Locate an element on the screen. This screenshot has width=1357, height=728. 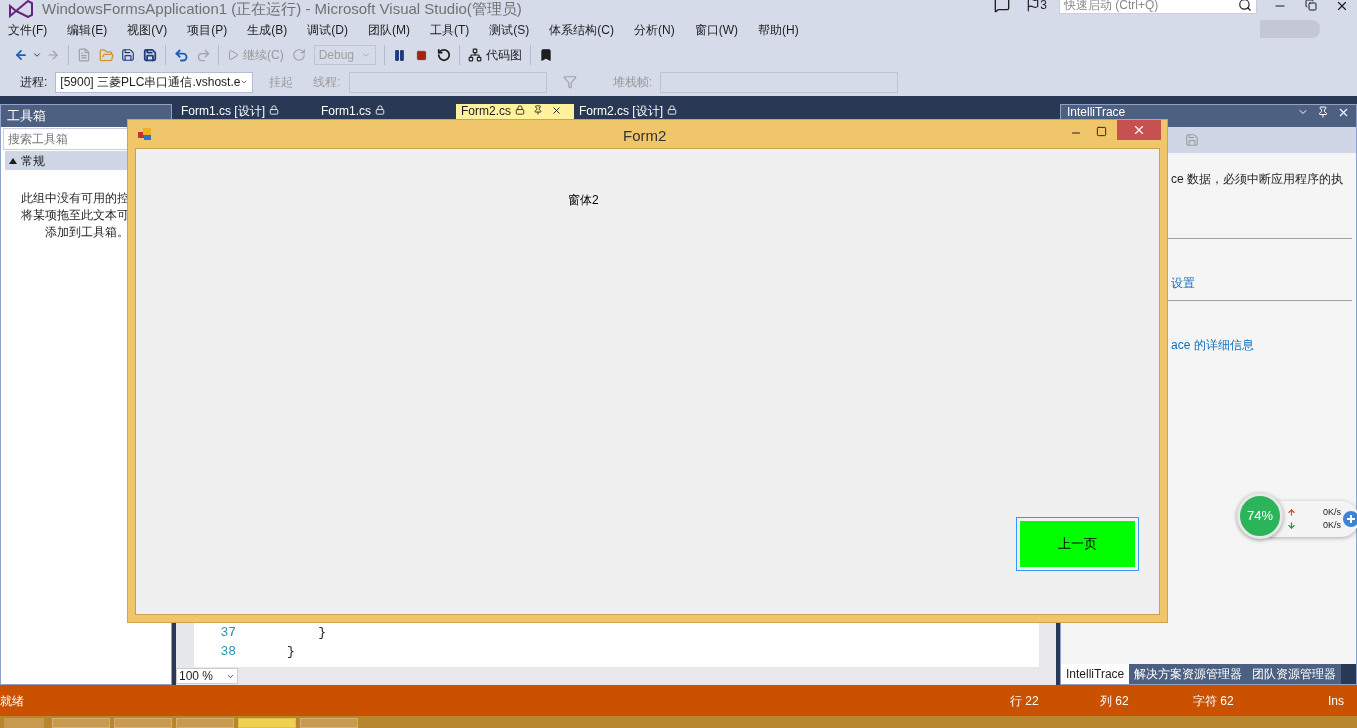
editor-tab: Form2.cs [设计] is located at coordinates (644, 115).